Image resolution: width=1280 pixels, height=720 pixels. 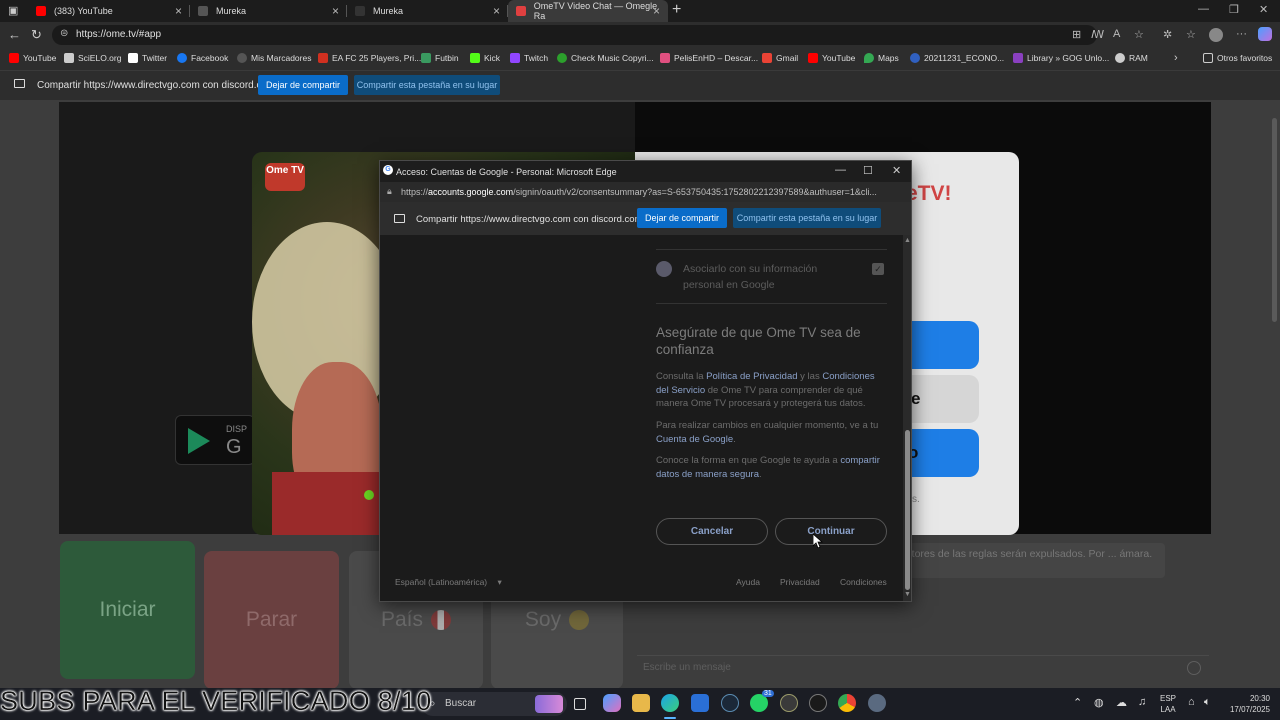 I want to click on bookmark-youtube: YouTube, so click(x=32, y=58).